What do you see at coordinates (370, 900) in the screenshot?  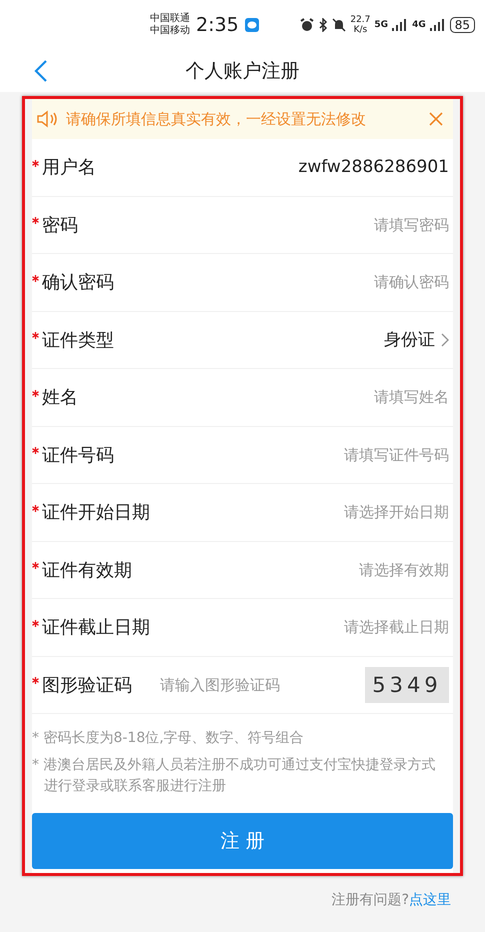 I see `help-text: 注册有问题?` at bounding box center [370, 900].